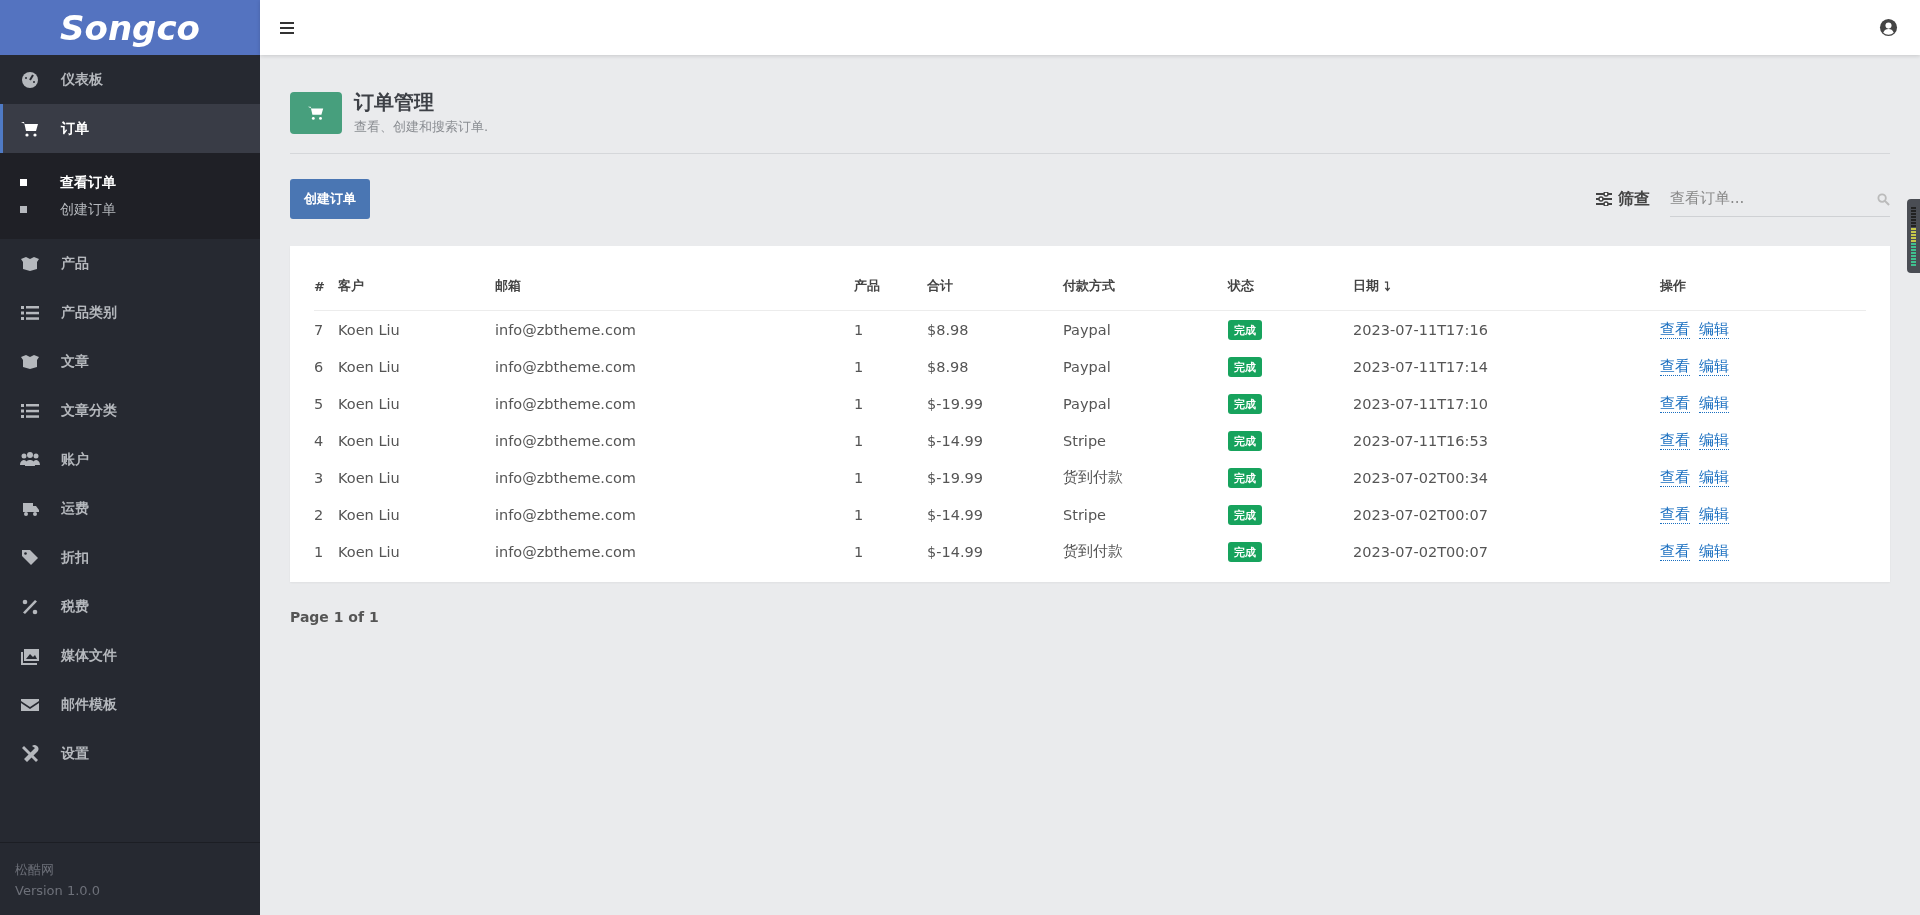  What do you see at coordinates (130, 753) in the screenshot?
I see `sidebar-item: 设置` at bounding box center [130, 753].